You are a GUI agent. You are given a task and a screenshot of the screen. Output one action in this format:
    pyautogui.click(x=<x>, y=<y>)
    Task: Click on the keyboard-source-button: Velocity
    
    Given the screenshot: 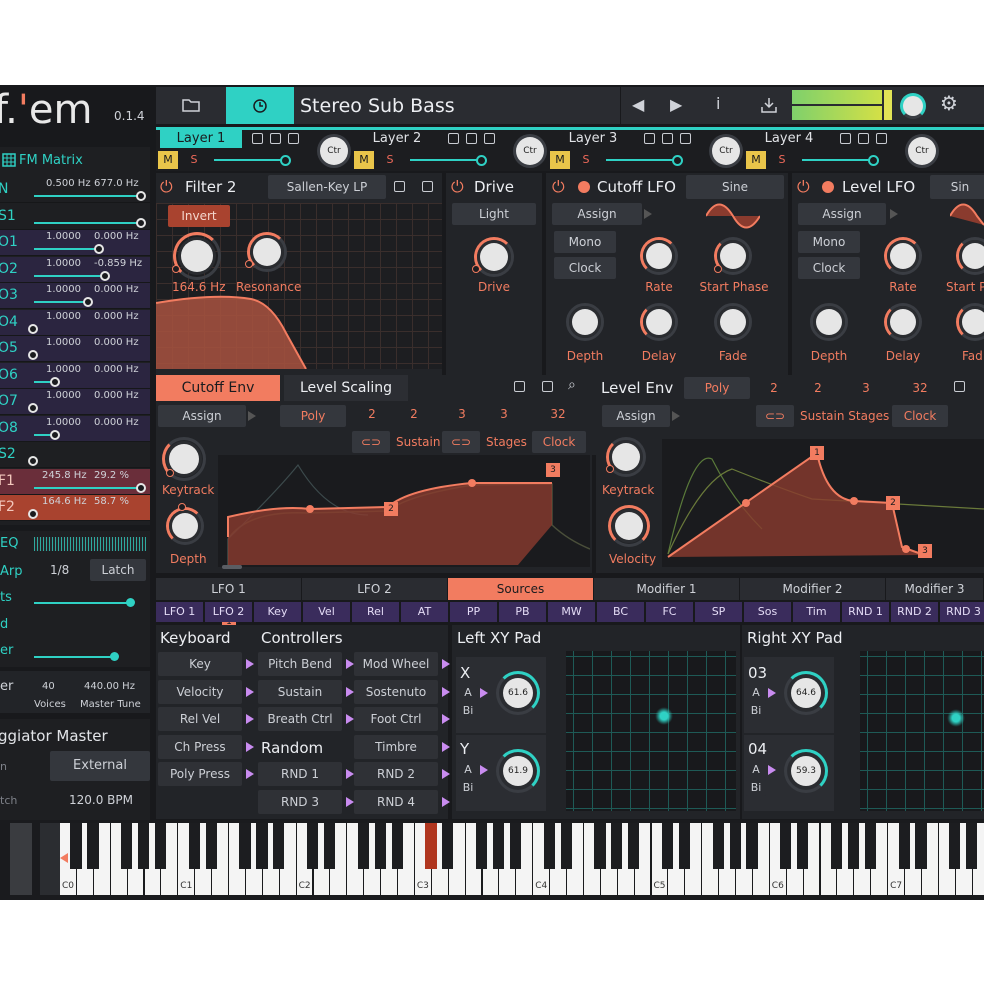 What is the action you would take?
    pyautogui.click(x=200, y=691)
    